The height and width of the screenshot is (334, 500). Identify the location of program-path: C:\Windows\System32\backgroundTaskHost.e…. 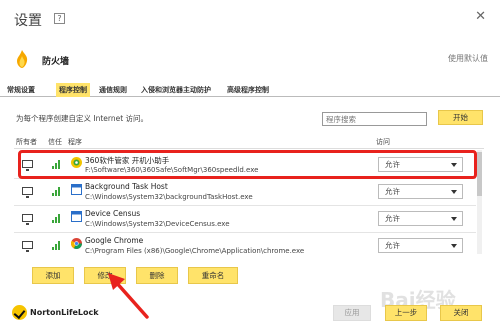
(169, 197).